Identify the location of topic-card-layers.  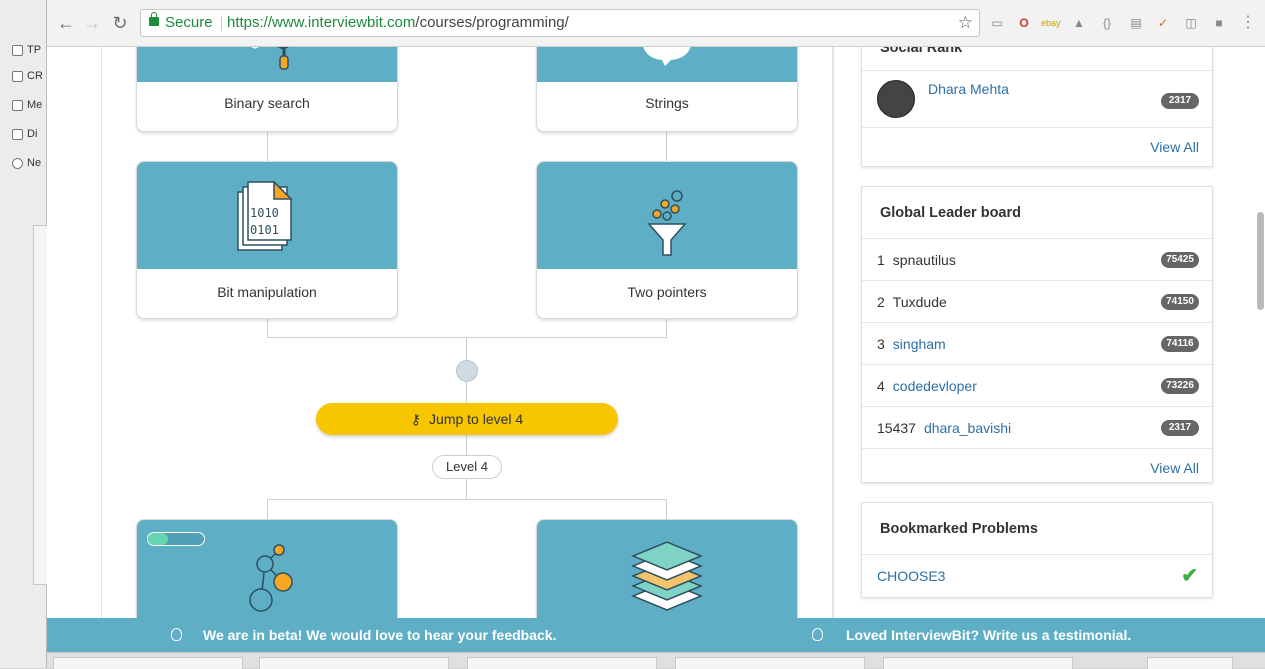
(667, 568).